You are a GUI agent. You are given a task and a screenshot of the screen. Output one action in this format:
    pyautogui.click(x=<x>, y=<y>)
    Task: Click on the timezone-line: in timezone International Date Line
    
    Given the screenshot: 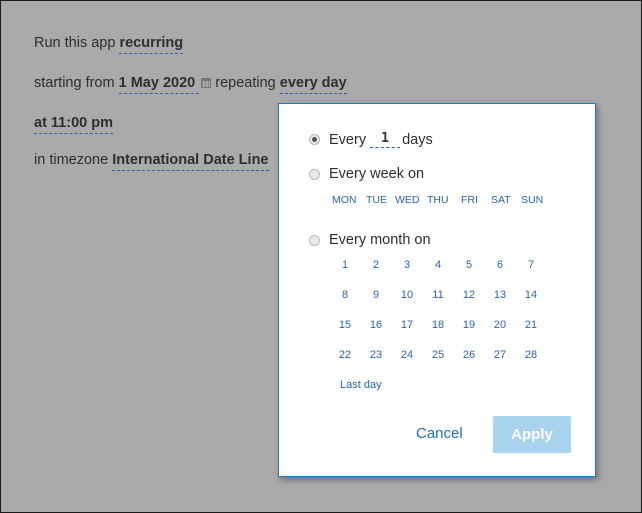 What is the action you would take?
    pyautogui.click(x=151, y=161)
    